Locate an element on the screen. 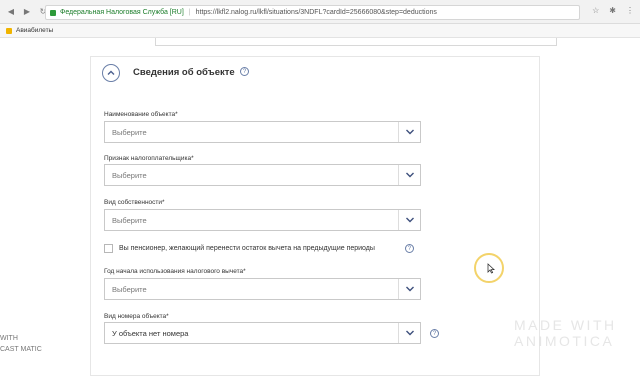 The width and height of the screenshot is (640, 376). start-year-value: Выберите is located at coordinates (129, 289).